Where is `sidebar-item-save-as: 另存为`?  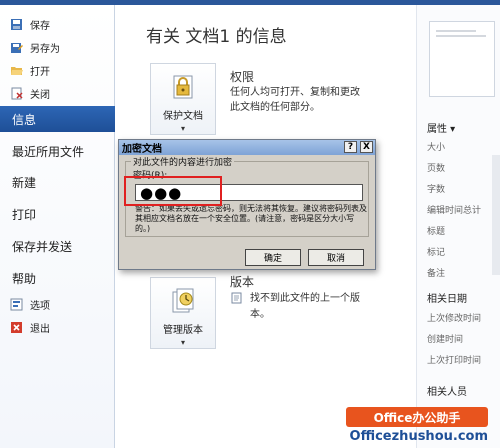 sidebar-item-save-as: 另存为 is located at coordinates (57, 47).